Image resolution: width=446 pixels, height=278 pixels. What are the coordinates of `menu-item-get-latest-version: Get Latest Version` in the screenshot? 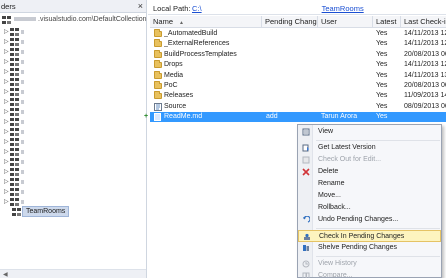 It's located at (369, 148).